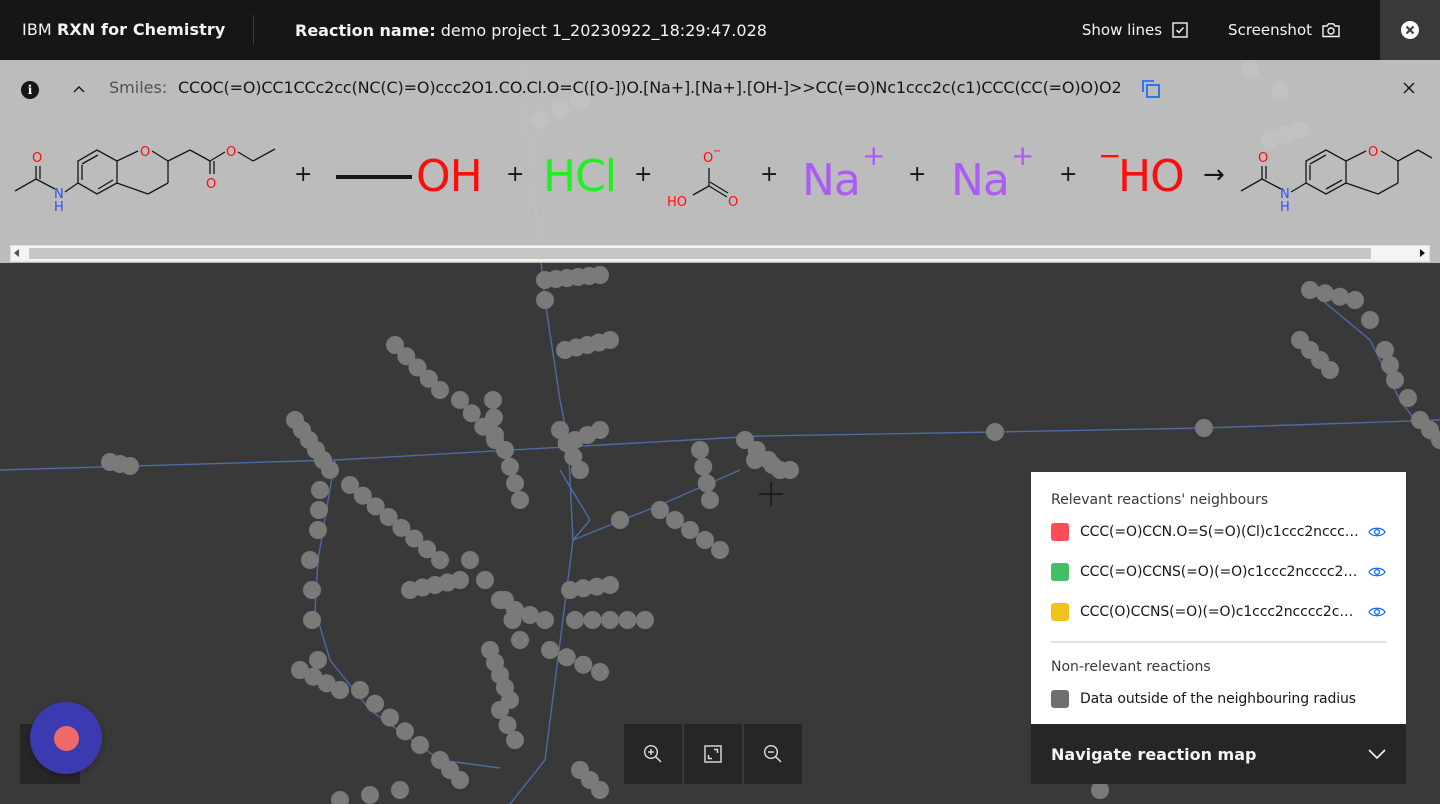  What do you see at coordinates (1409, 90) in the screenshot?
I see `close-panel-button` at bounding box center [1409, 90].